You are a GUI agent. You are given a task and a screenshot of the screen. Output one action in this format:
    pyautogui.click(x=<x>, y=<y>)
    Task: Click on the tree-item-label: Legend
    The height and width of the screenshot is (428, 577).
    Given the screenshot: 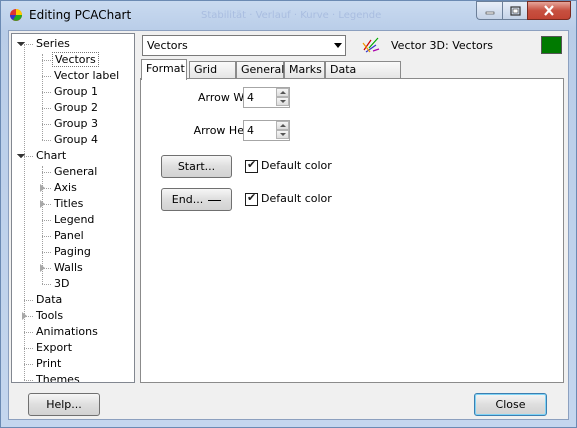 What is the action you would take?
    pyautogui.click(x=74, y=219)
    